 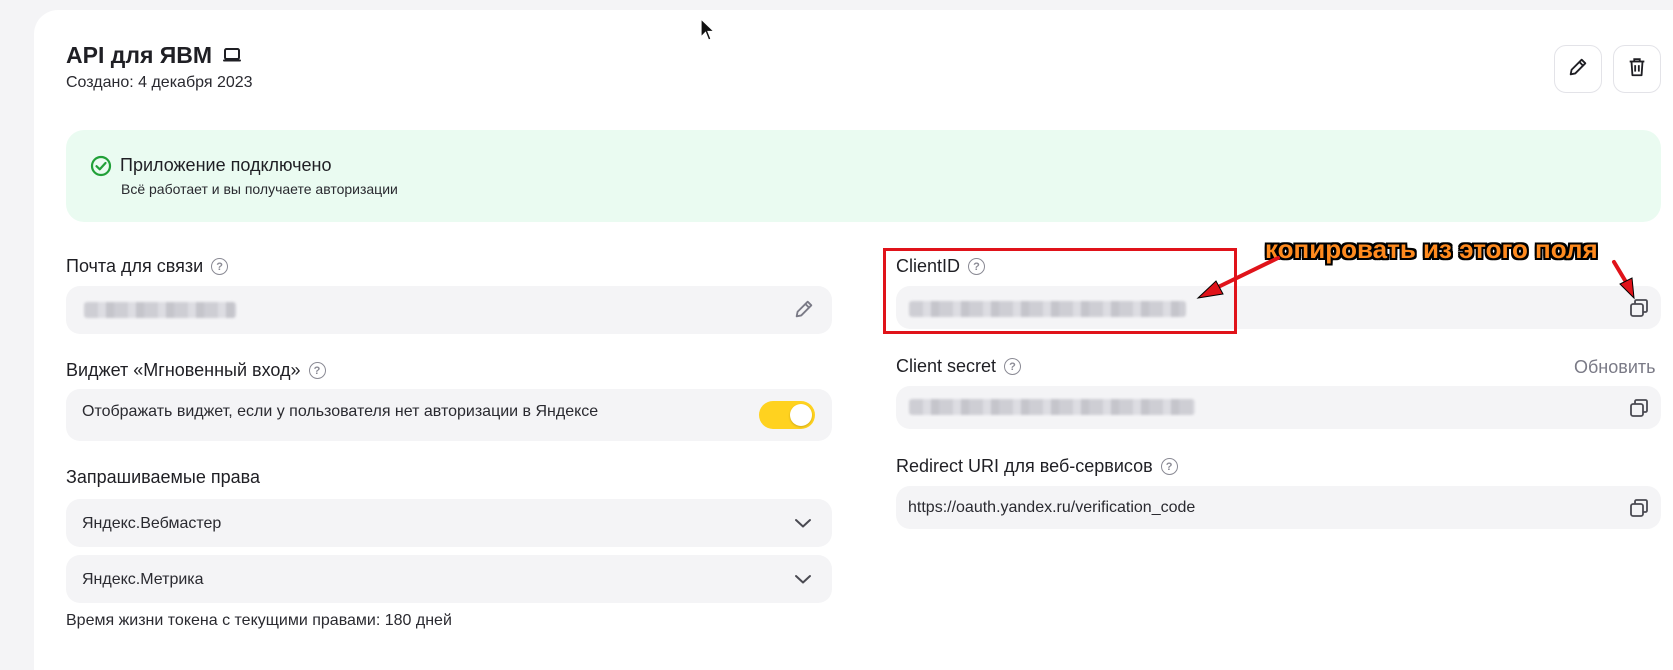 I want to click on rights-item-label: Яндекс.Метрика, so click(x=143, y=579).